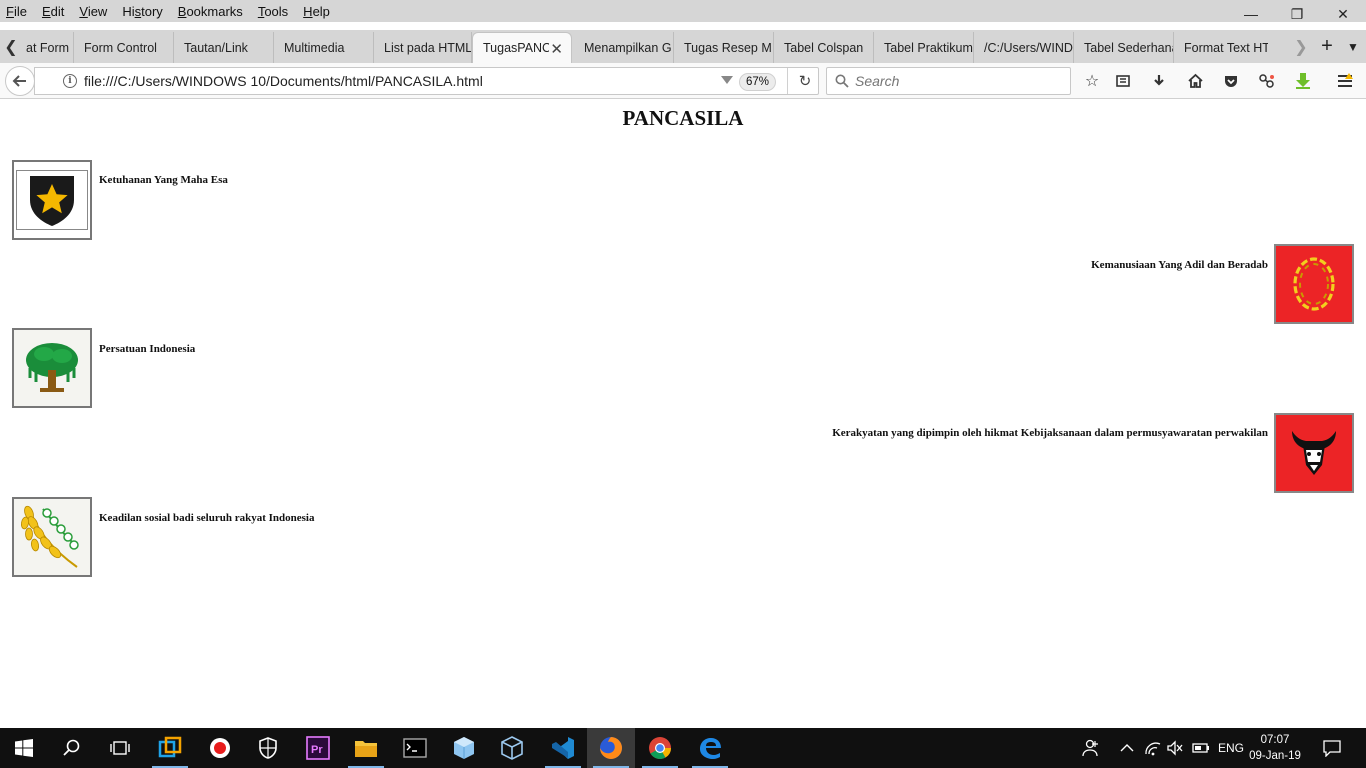 This screenshot has width=1366, height=768. I want to click on language-indicator: ENG, so click(1231, 748).